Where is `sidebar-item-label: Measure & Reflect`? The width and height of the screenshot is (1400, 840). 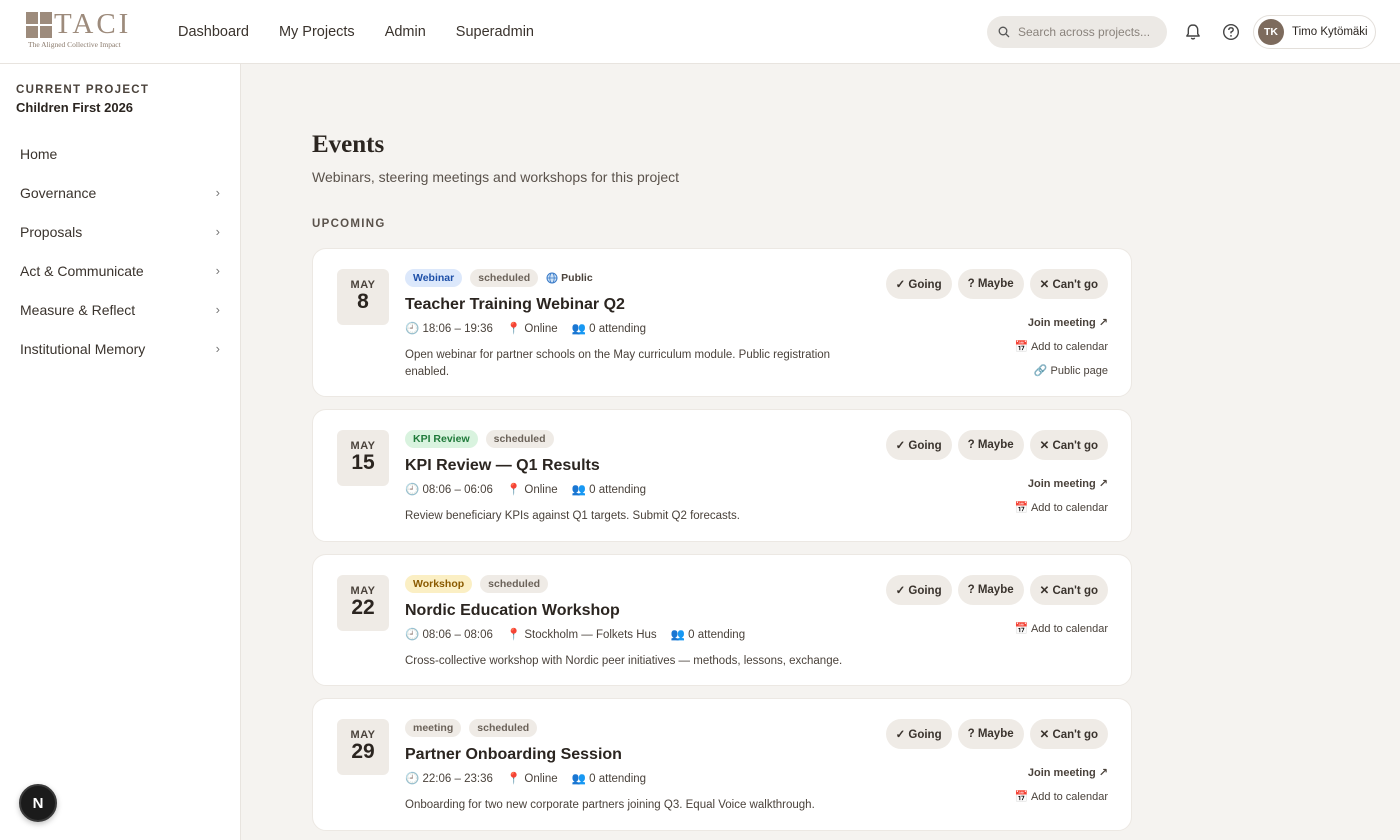 sidebar-item-label: Measure & Reflect is located at coordinates (78, 309).